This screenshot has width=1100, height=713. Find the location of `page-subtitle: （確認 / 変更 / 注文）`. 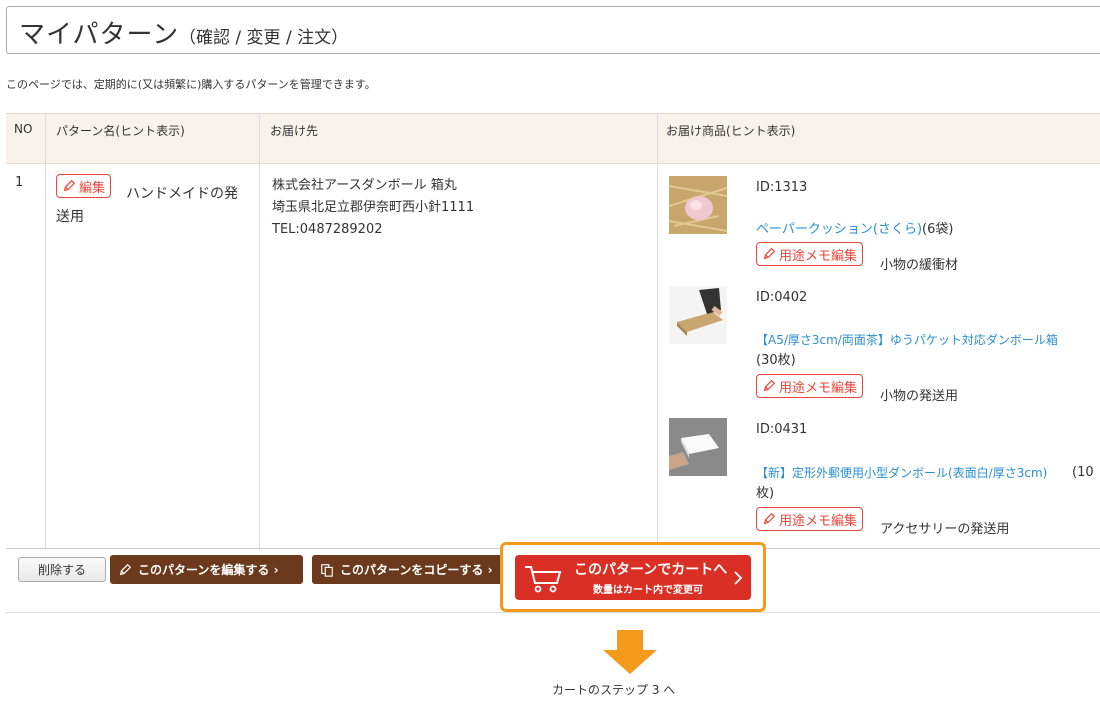

page-subtitle: （確認 / 変更 / 注文） is located at coordinates (264, 38).